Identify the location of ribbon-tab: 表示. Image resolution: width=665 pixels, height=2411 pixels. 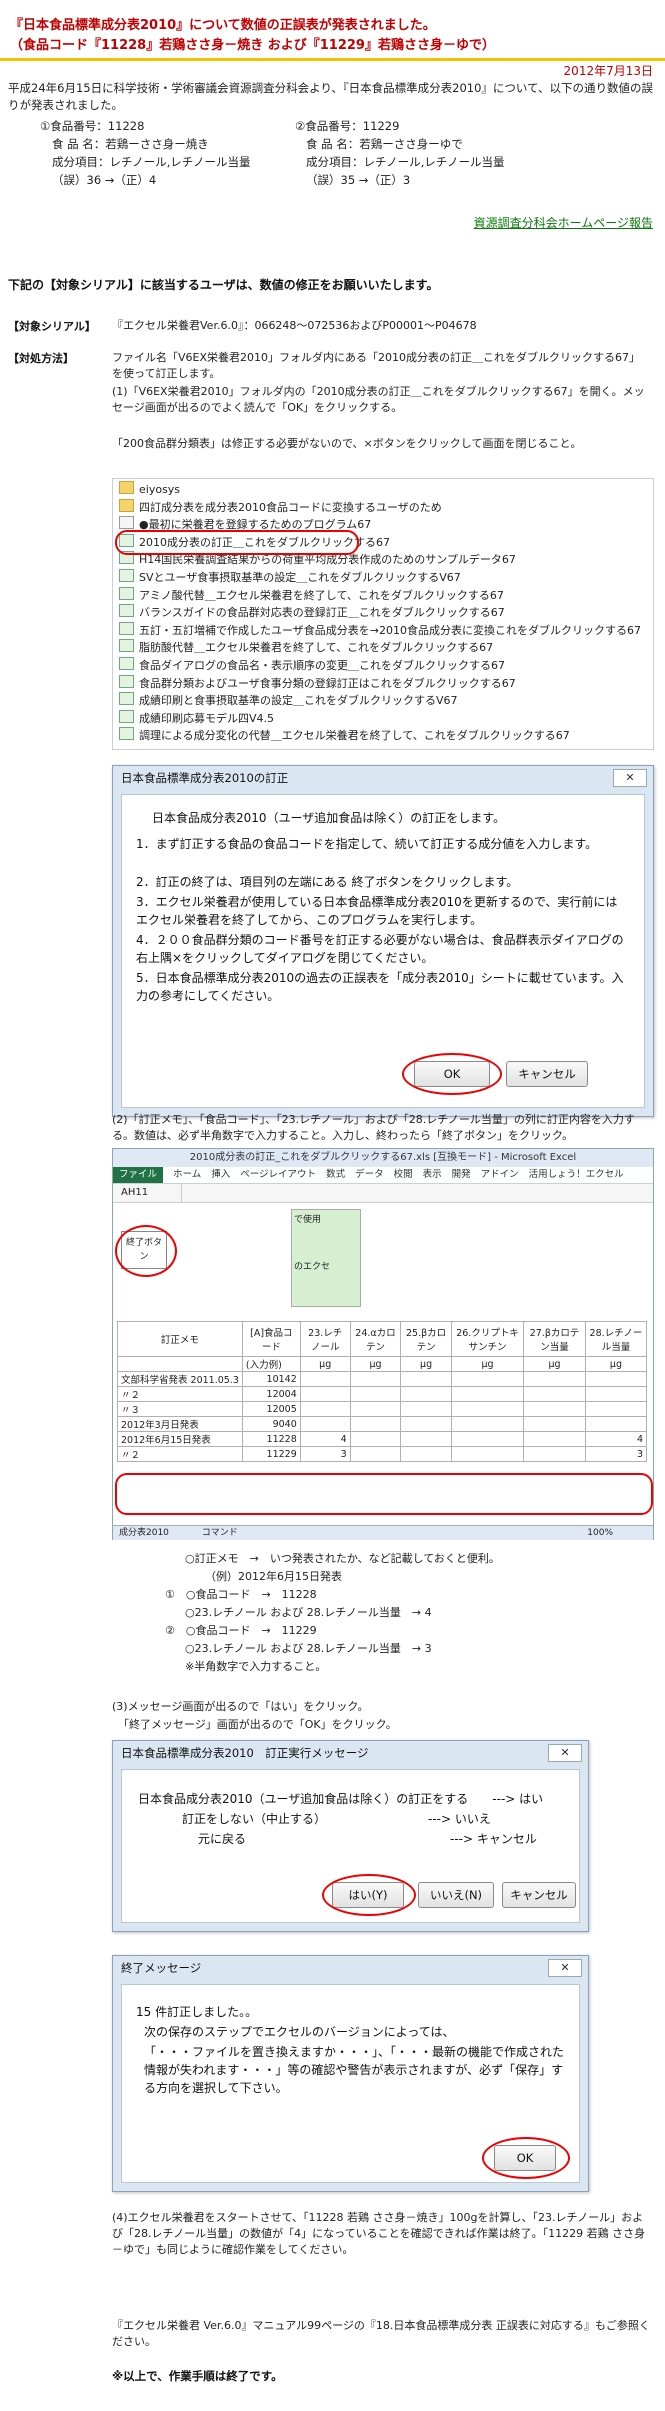
(432, 1174).